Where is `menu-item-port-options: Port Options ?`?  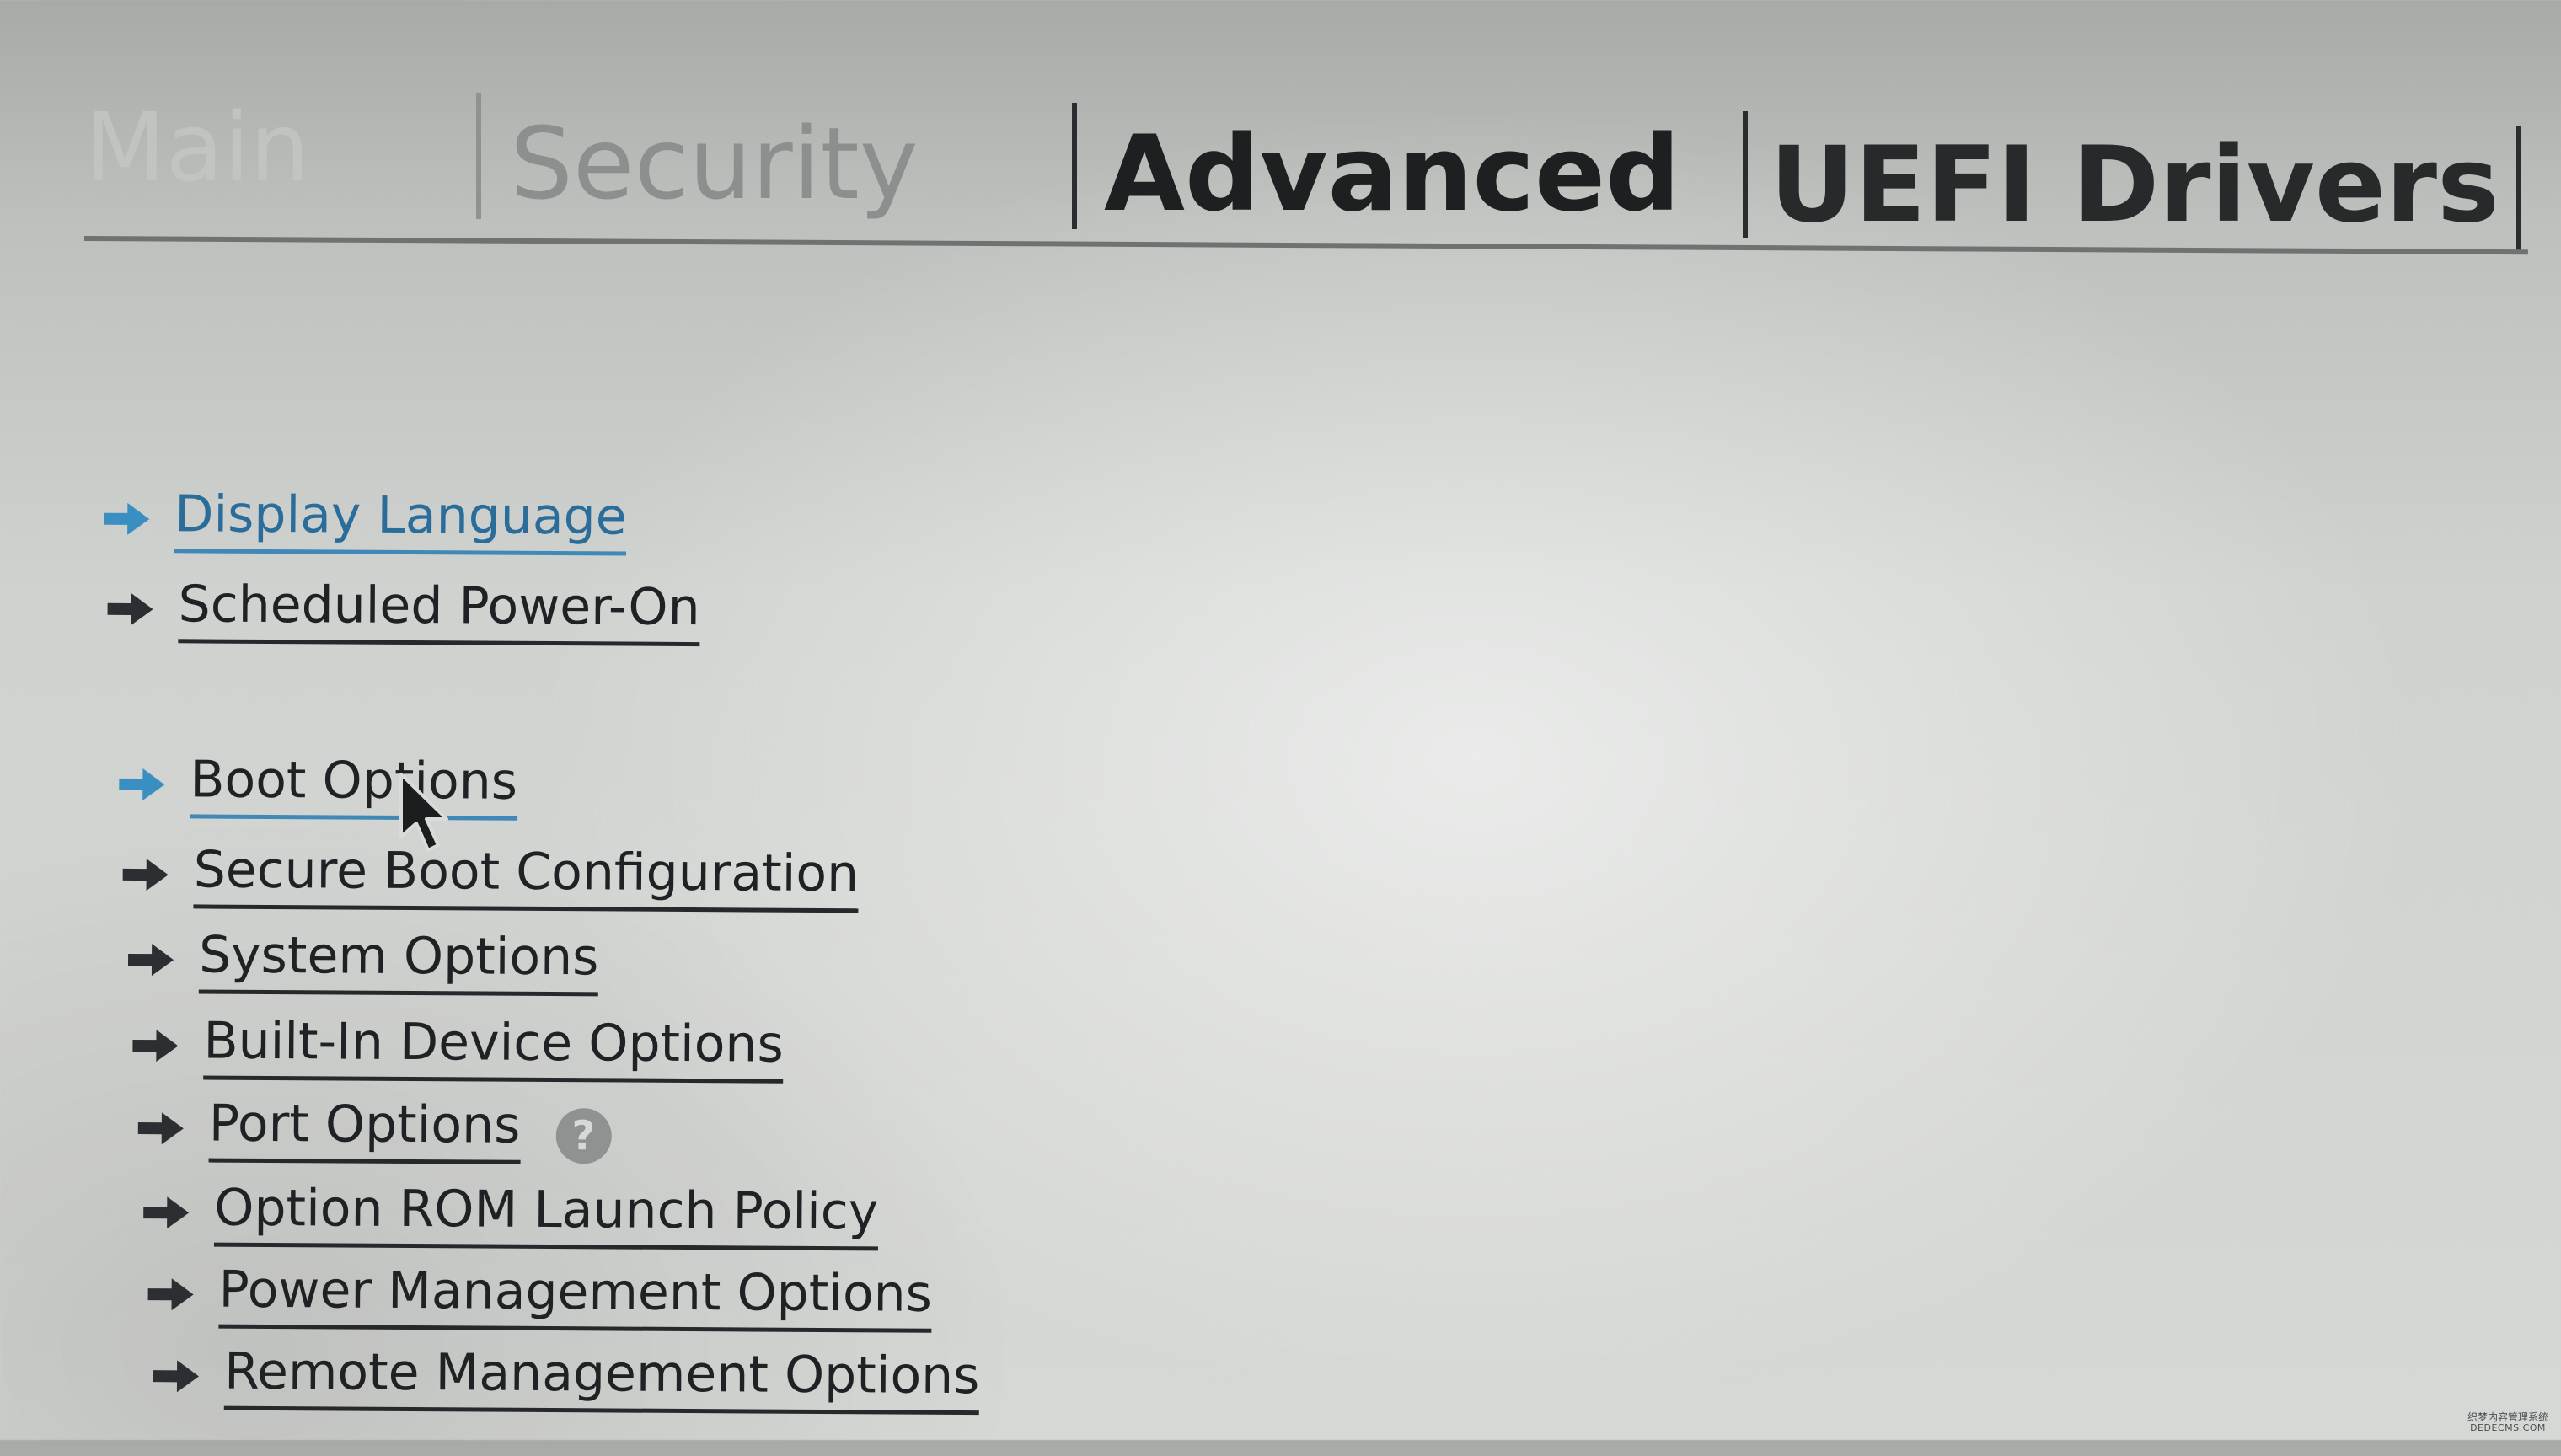 menu-item-port-options: Port Options ? is located at coordinates (374, 1129).